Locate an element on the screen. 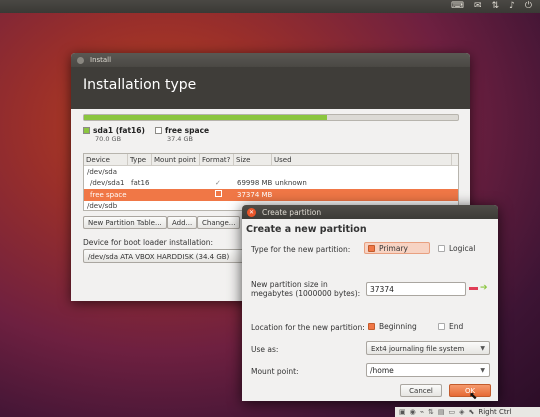 This screenshot has height=417, width=540. table-row: /dev/sda1 fat16 ✓ 69998 MB unknown is located at coordinates (271, 184).